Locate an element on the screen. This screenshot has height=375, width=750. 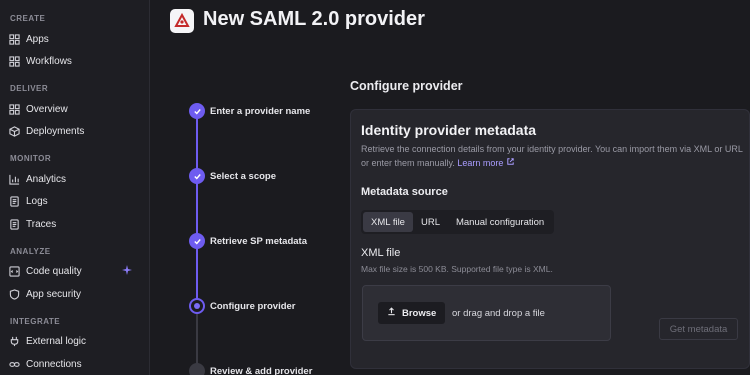
step-retrieve-sp-metadata: Retrieve SP metadata is located at coordinates (258, 241).